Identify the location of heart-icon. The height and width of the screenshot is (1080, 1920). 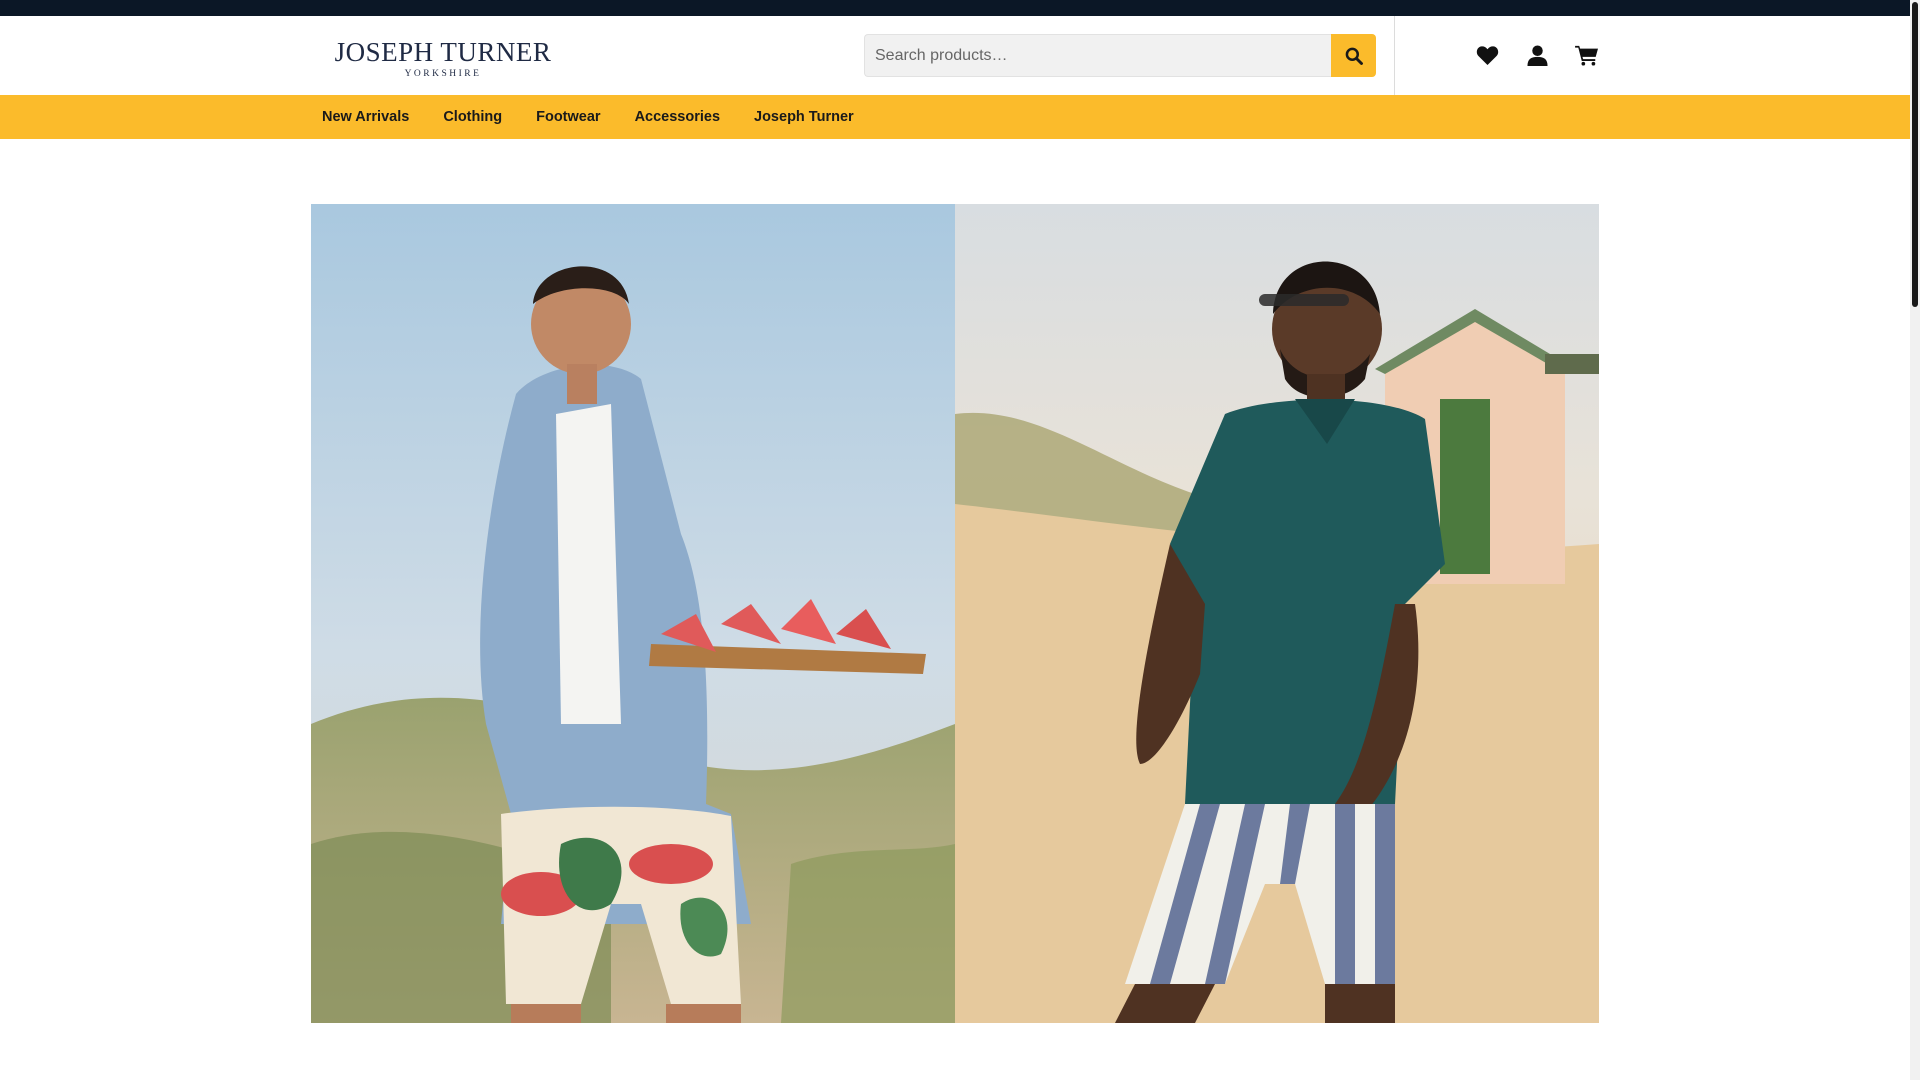
(1487, 55).